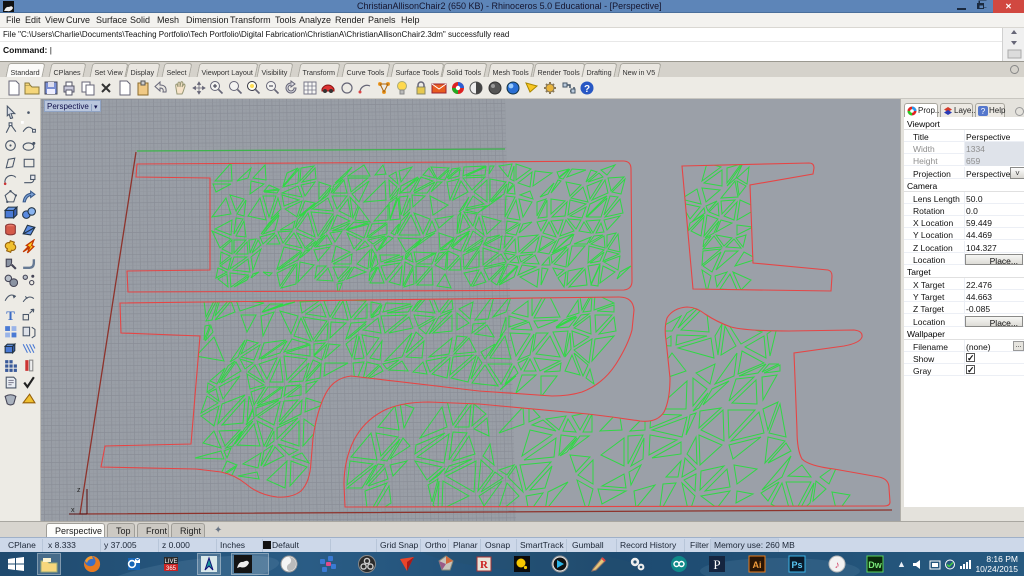  What do you see at coordinates (171, 569) in the screenshot?
I see `svg-text: 365` at bounding box center [171, 569].